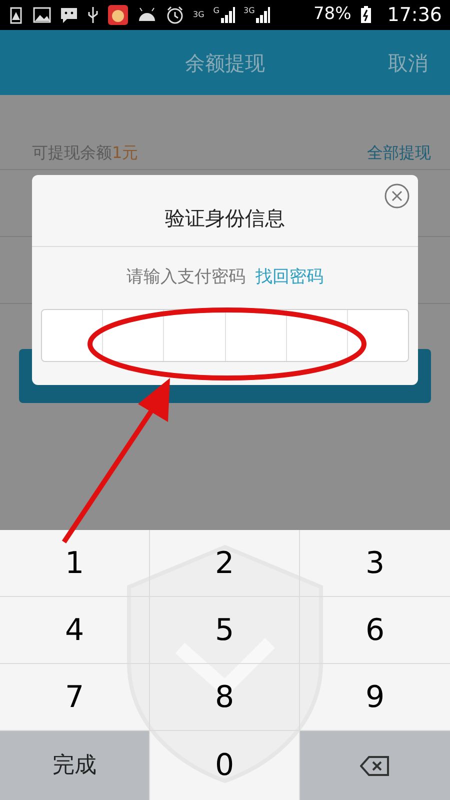  What do you see at coordinates (175, 15) in the screenshot?
I see `alarm-icon` at bounding box center [175, 15].